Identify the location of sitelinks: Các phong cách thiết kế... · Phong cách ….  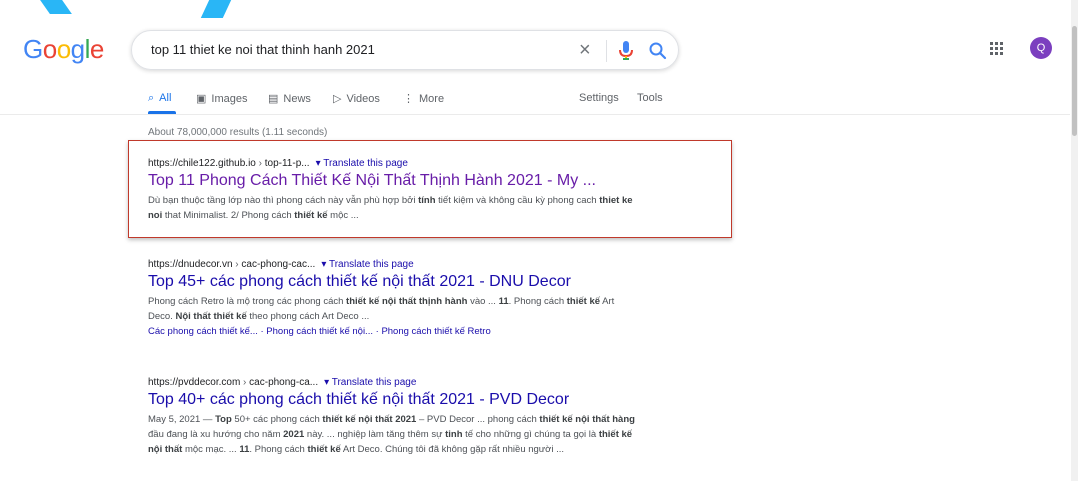
(319, 331).